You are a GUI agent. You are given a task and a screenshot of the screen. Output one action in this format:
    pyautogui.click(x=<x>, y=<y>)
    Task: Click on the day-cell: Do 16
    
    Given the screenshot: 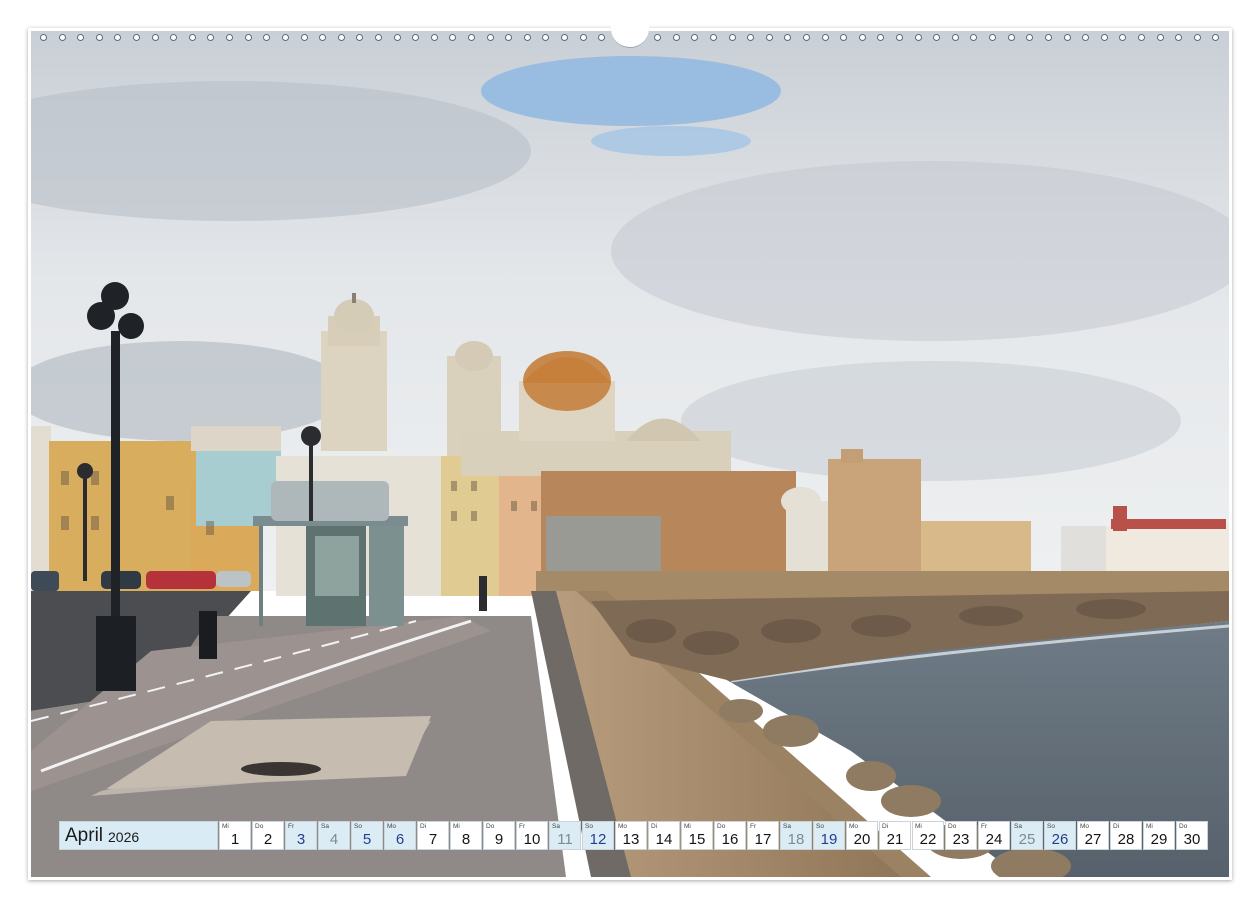 What is the action you would take?
    pyautogui.click(x=730, y=835)
    